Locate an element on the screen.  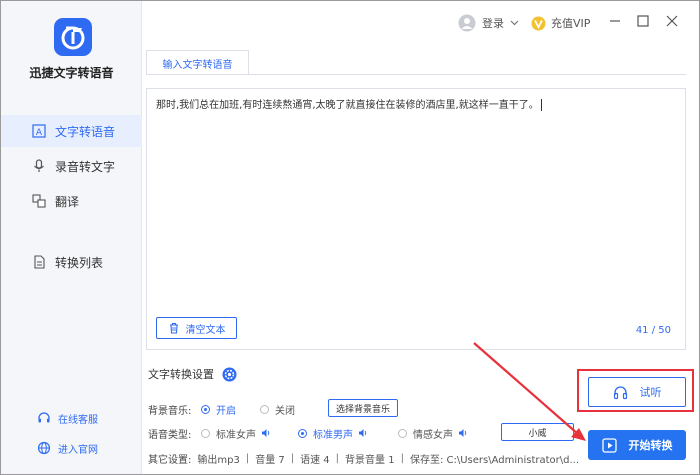
headset-icon is located at coordinates (44, 418).